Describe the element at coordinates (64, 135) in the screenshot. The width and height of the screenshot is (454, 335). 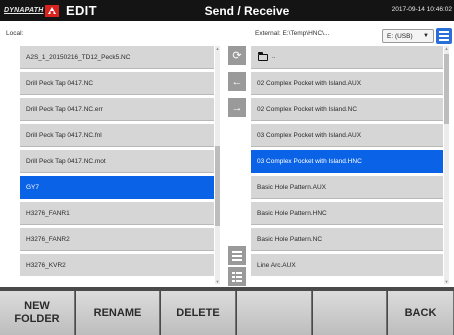
I see `file-name: Drill Peck Tap 0417.NC.fnl` at that location.